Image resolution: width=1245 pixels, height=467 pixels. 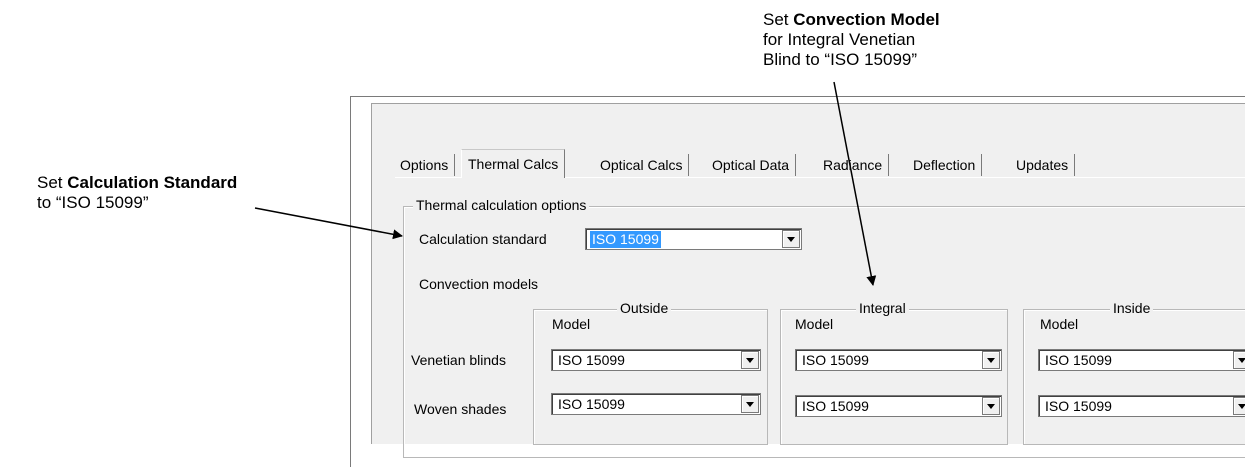 I want to click on annotation-text: for Integral Venetian, so click(x=839, y=39).